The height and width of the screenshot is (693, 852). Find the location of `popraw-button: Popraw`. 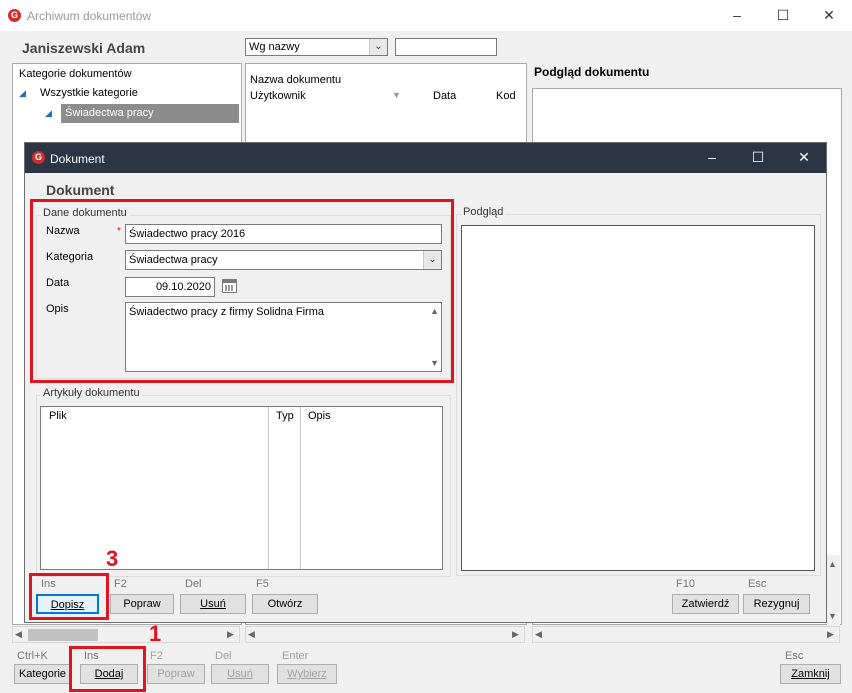

popraw-button: Popraw is located at coordinates (142, 604).